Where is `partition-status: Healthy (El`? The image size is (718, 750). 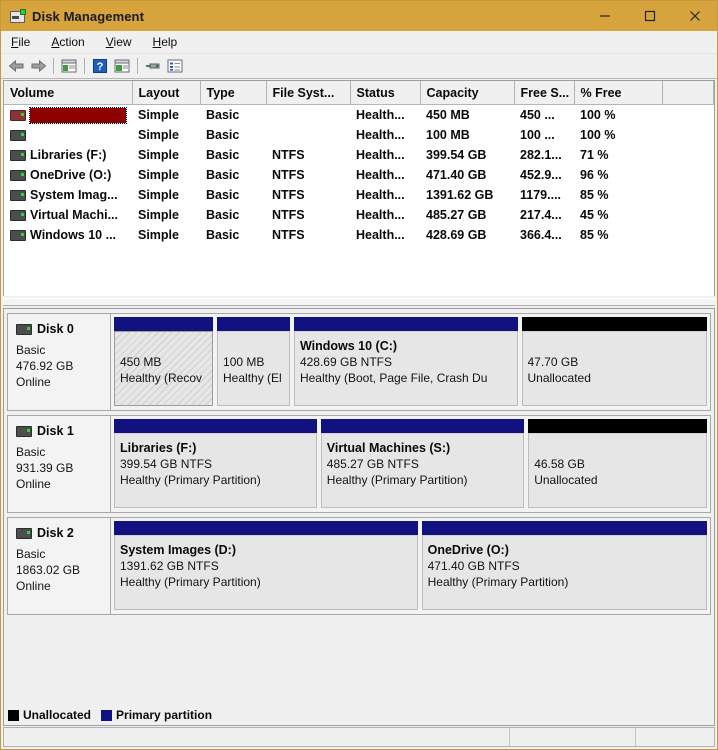
partition-status: Healthy (El is located at coordinates (252, 378).